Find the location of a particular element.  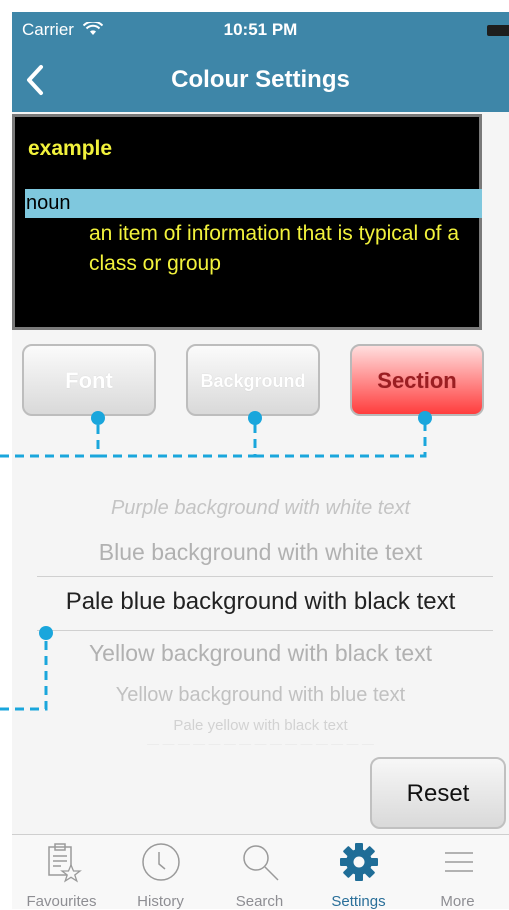

list-icon is located at coordinates (459, 862).